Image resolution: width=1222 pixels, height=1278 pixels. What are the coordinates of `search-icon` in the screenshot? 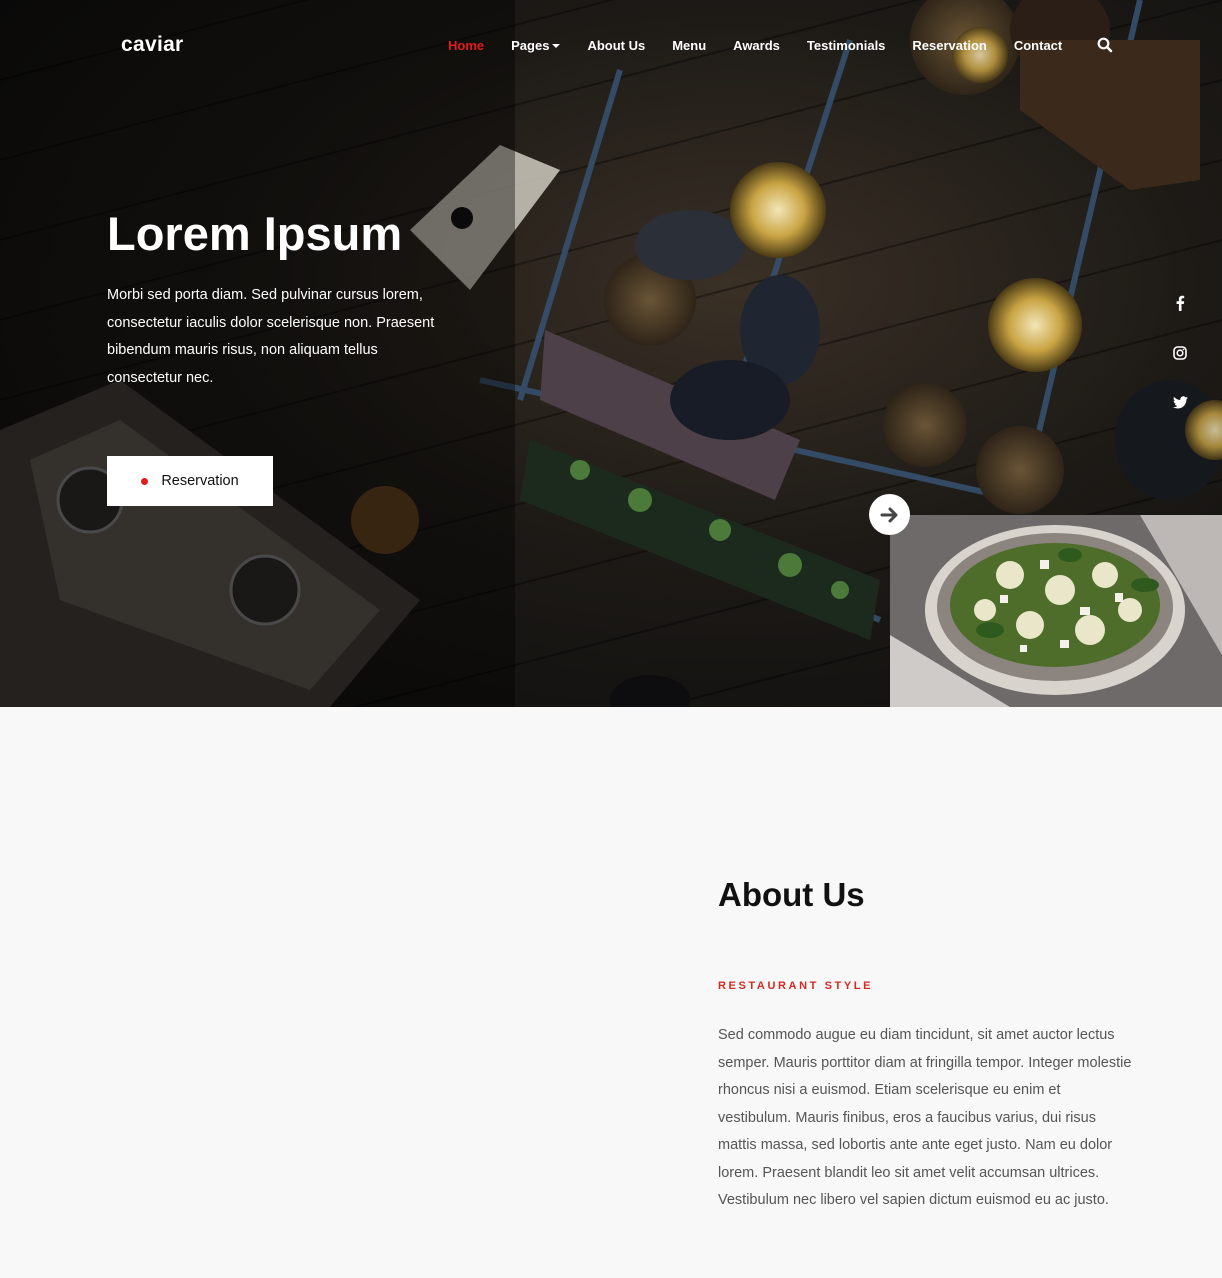 It's located at (1106, 46).